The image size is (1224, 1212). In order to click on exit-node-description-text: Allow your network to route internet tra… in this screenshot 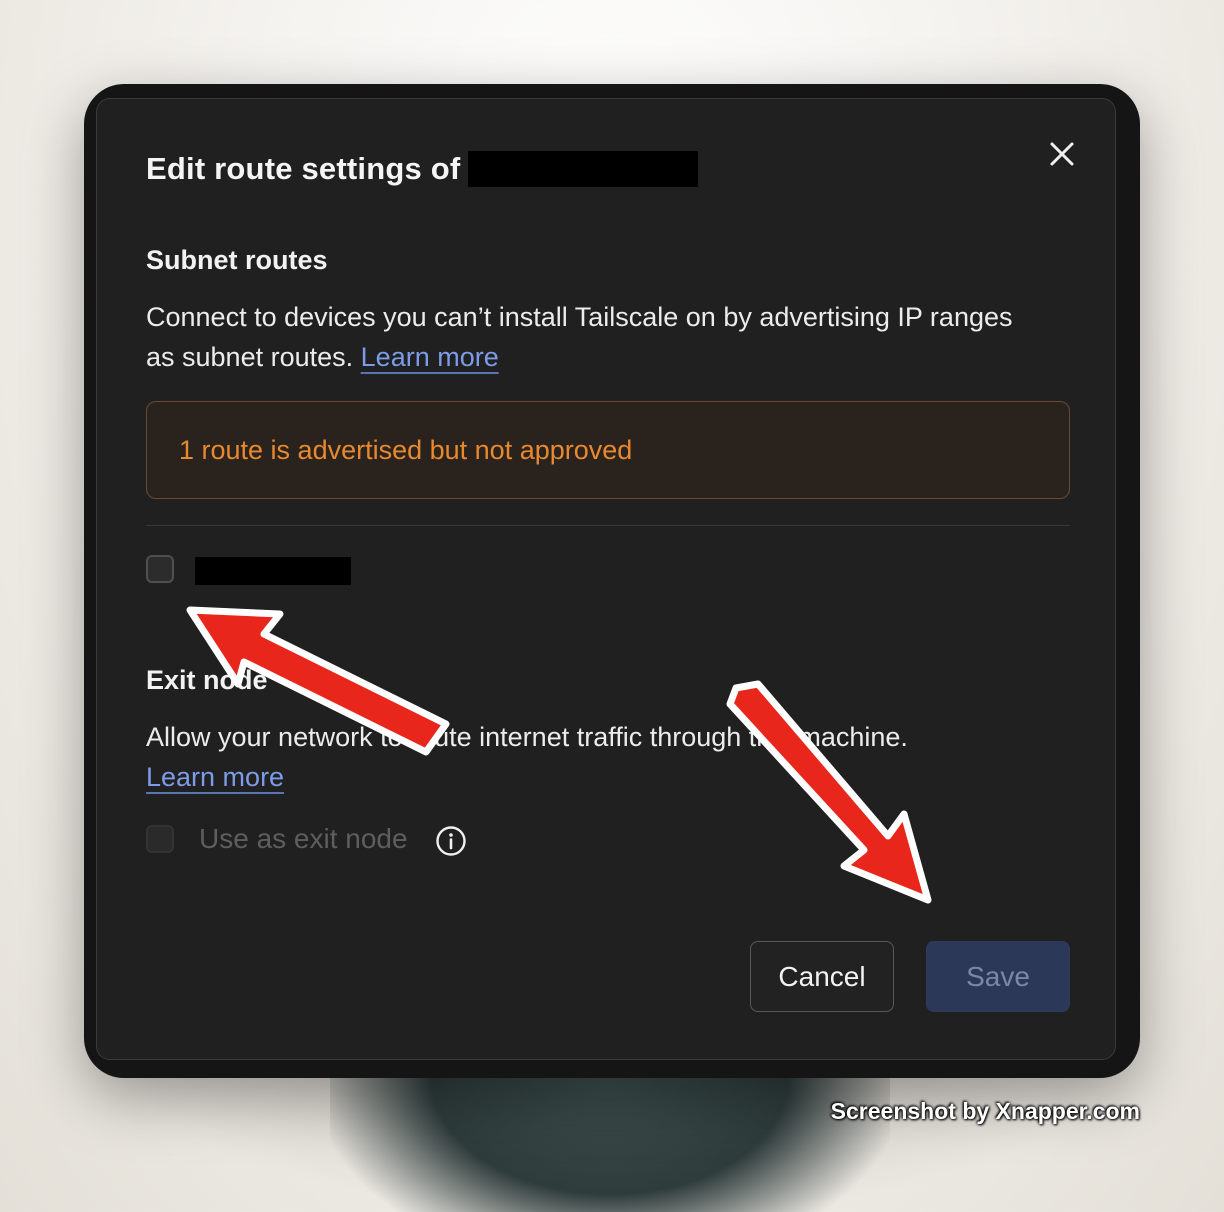, I will do `click(527, 737)`.